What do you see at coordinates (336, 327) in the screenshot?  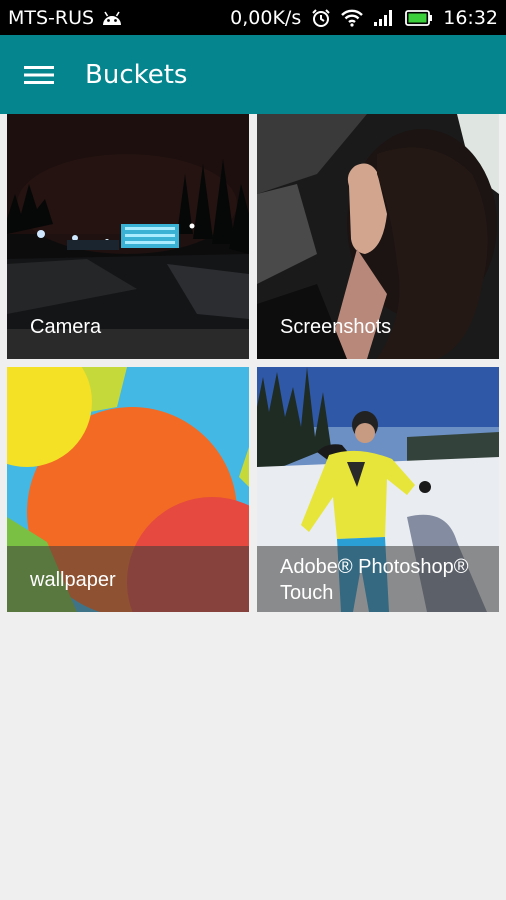 I see `bucket-name: Screenshots` at bounding box center [336, 327].